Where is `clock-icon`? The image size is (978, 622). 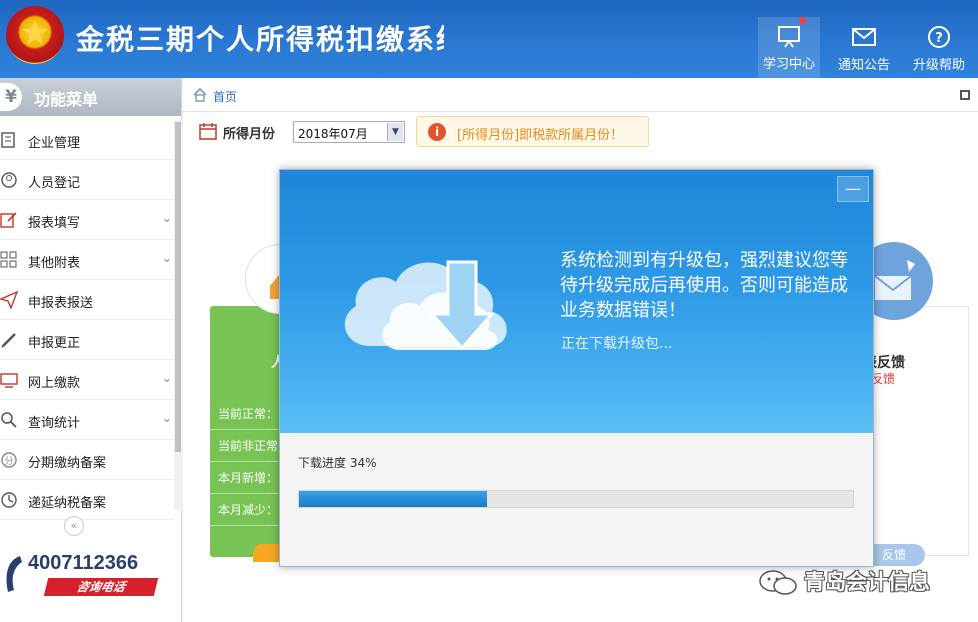
clock-icon is located at coordinates (9, 500).